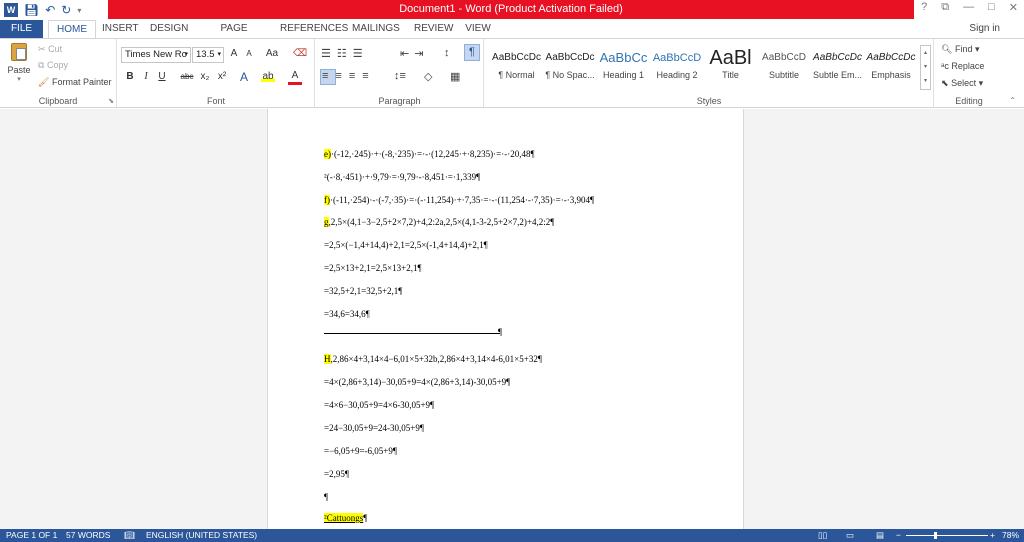 The width and height of the screenshot is (1024, 542). What do you see at coordinates (31, 10) in the screenshot?
I see `save-icon: 💾︎` at bounding box center [31, 10].